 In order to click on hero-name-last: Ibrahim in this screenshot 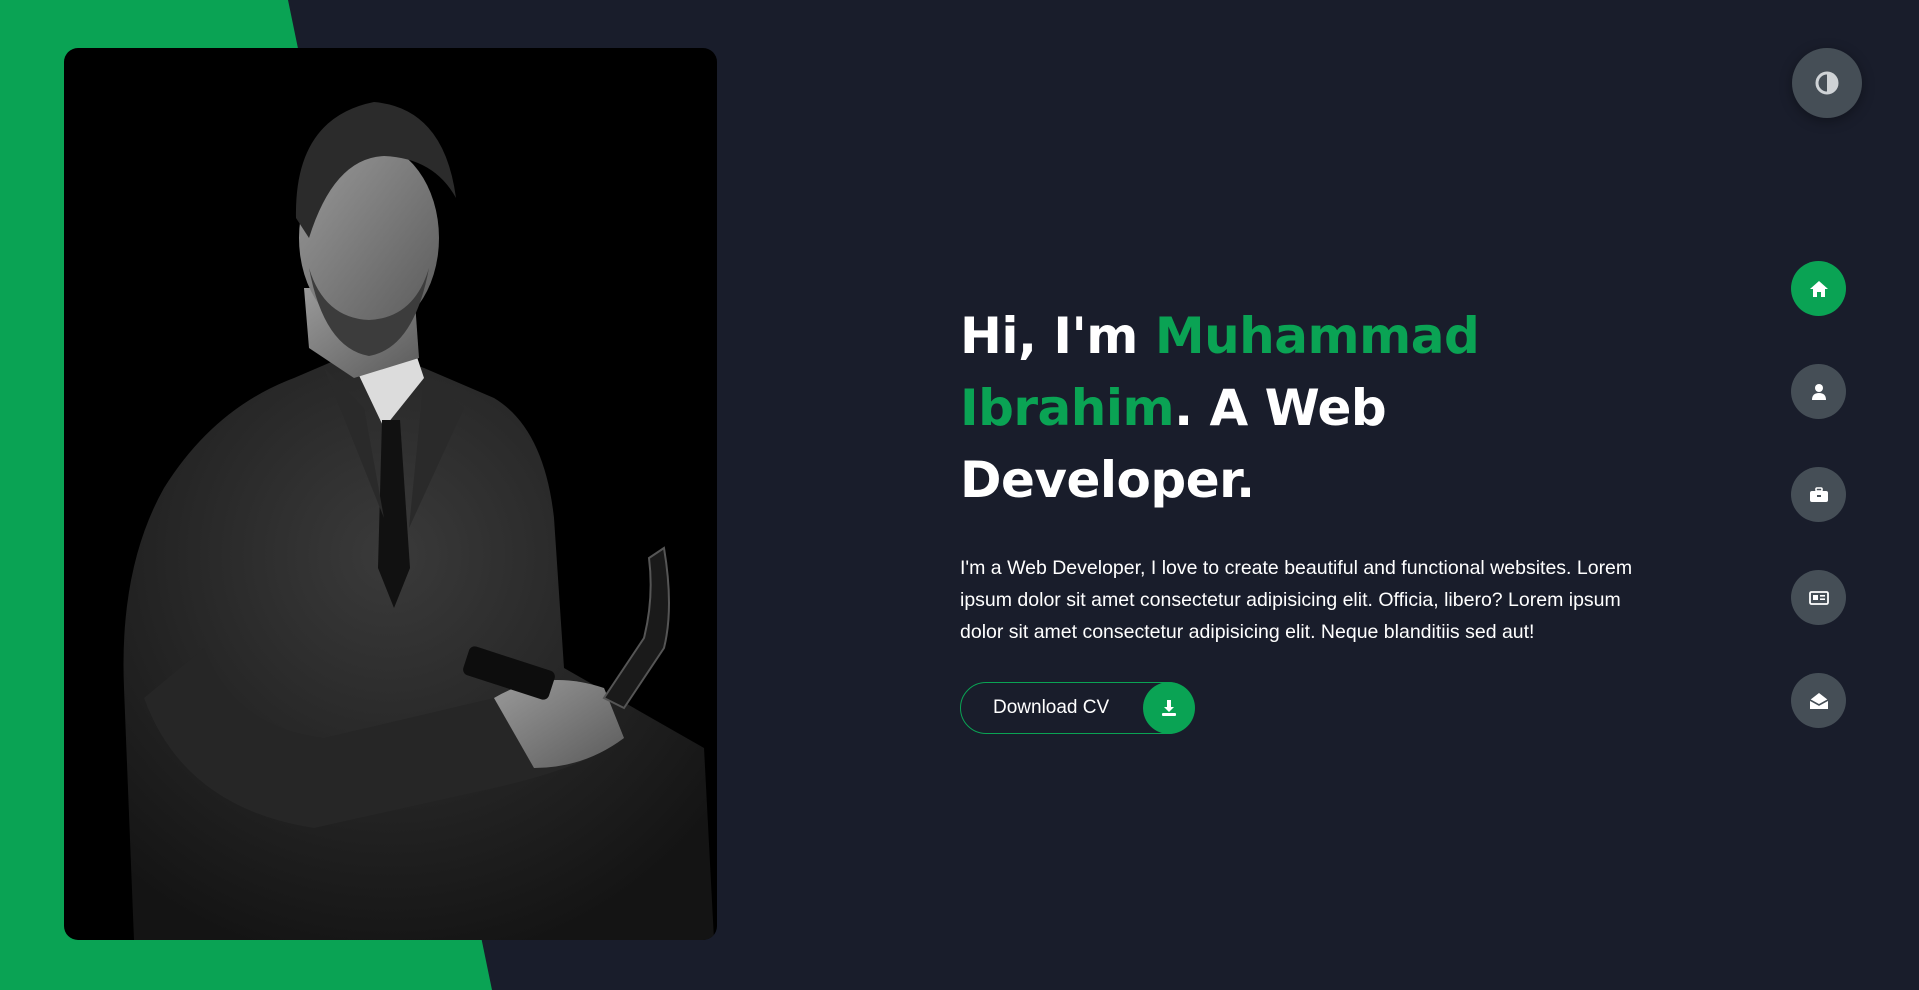, I will do `click(1067, 408)`.